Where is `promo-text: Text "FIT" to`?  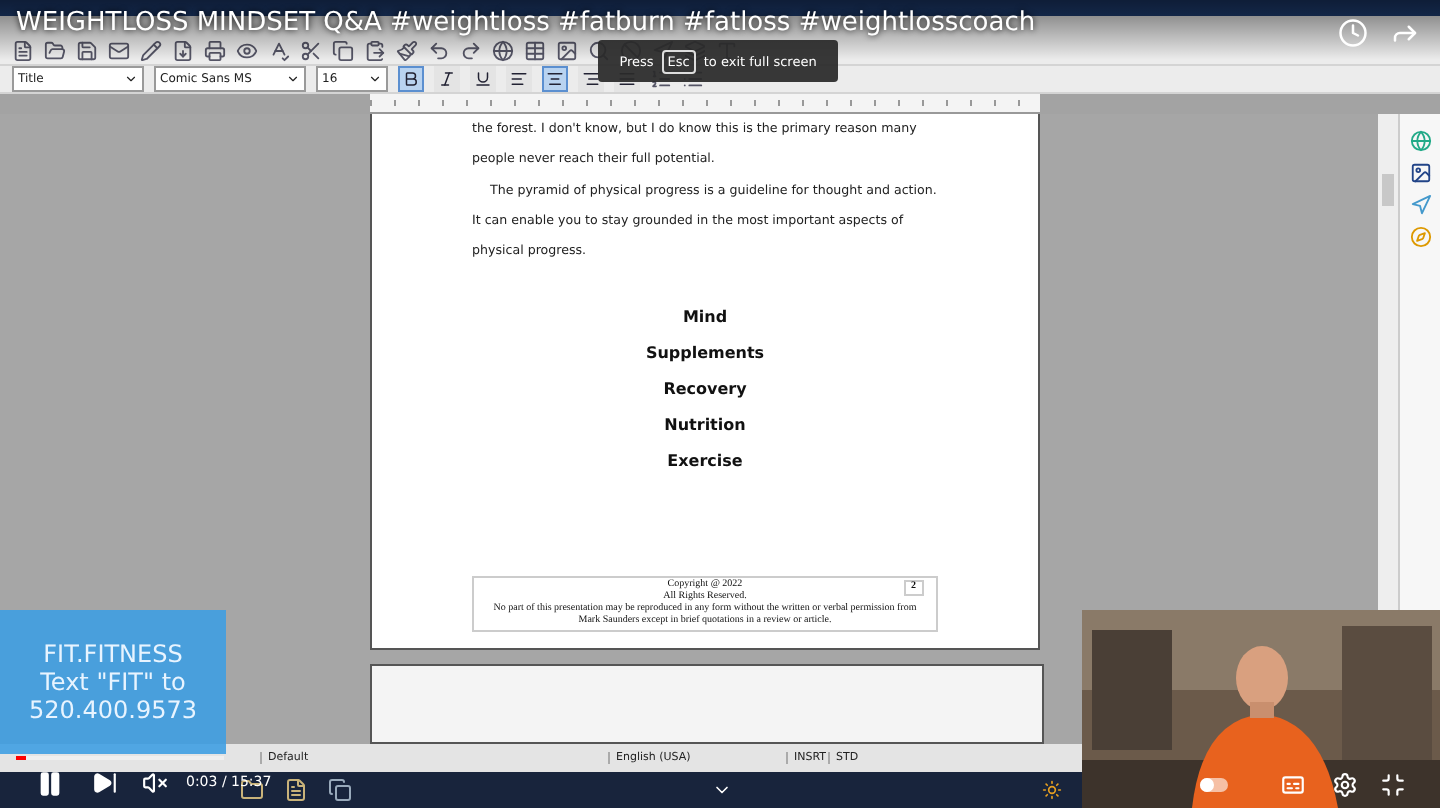
promo-text: Text "FIT" to is located at coordinates (113, 682).